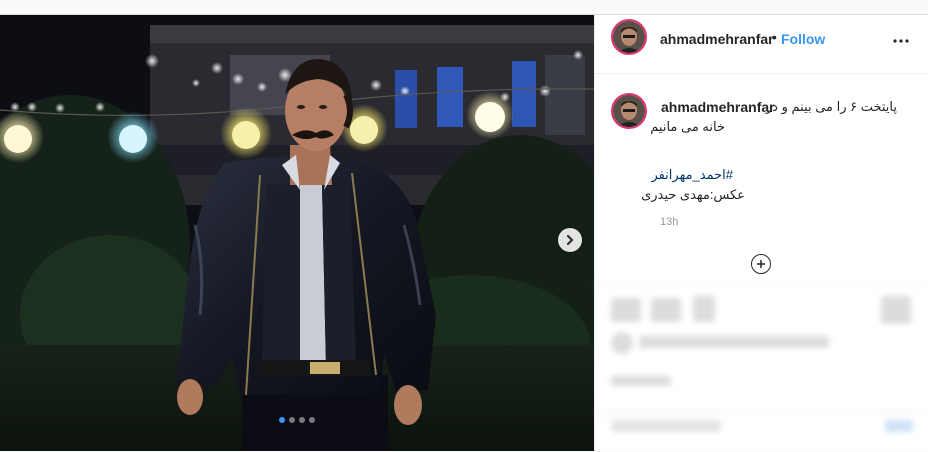 Image resolution: width=928 pixels, height=452 pixels. What do you see at coordinates (901, 41) in the screenshot?
I see `more-horizontal-icon` at bounding box center [901, 41].